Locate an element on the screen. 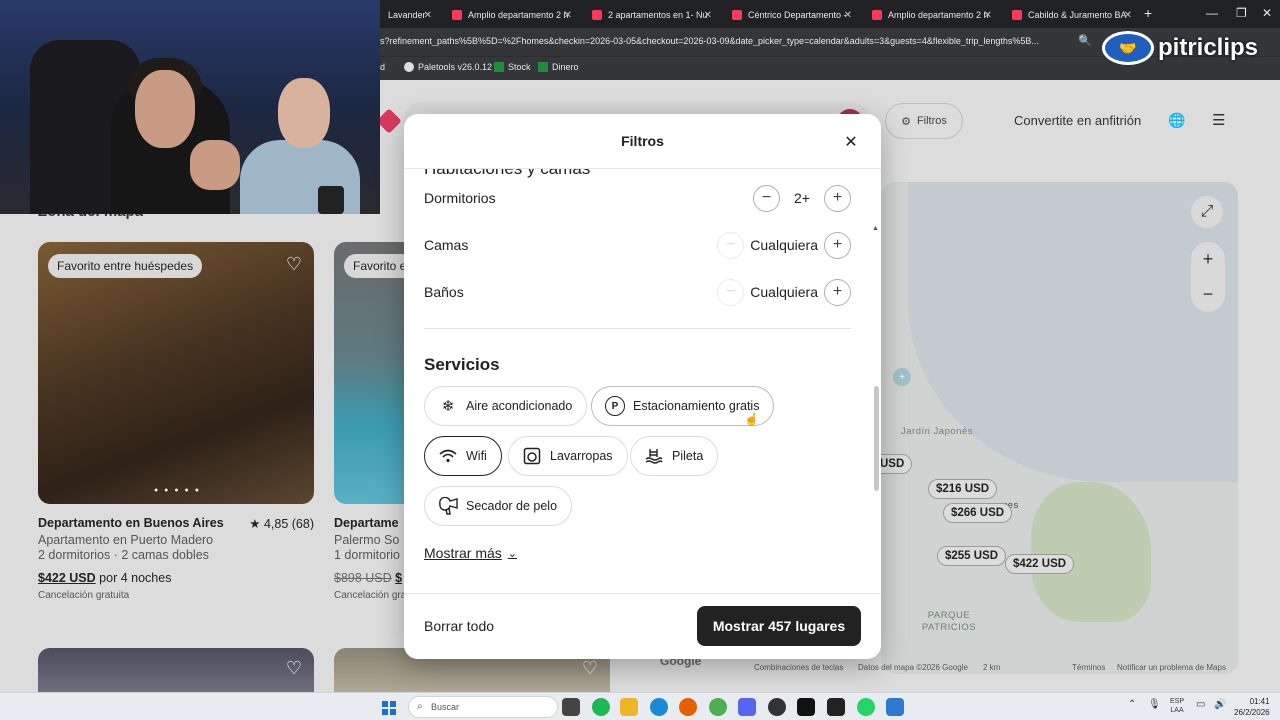 The width and height of the screenshot is (1280, 720). taskbar-search: ⌕ Buscar is located at coordinates (483, 707).